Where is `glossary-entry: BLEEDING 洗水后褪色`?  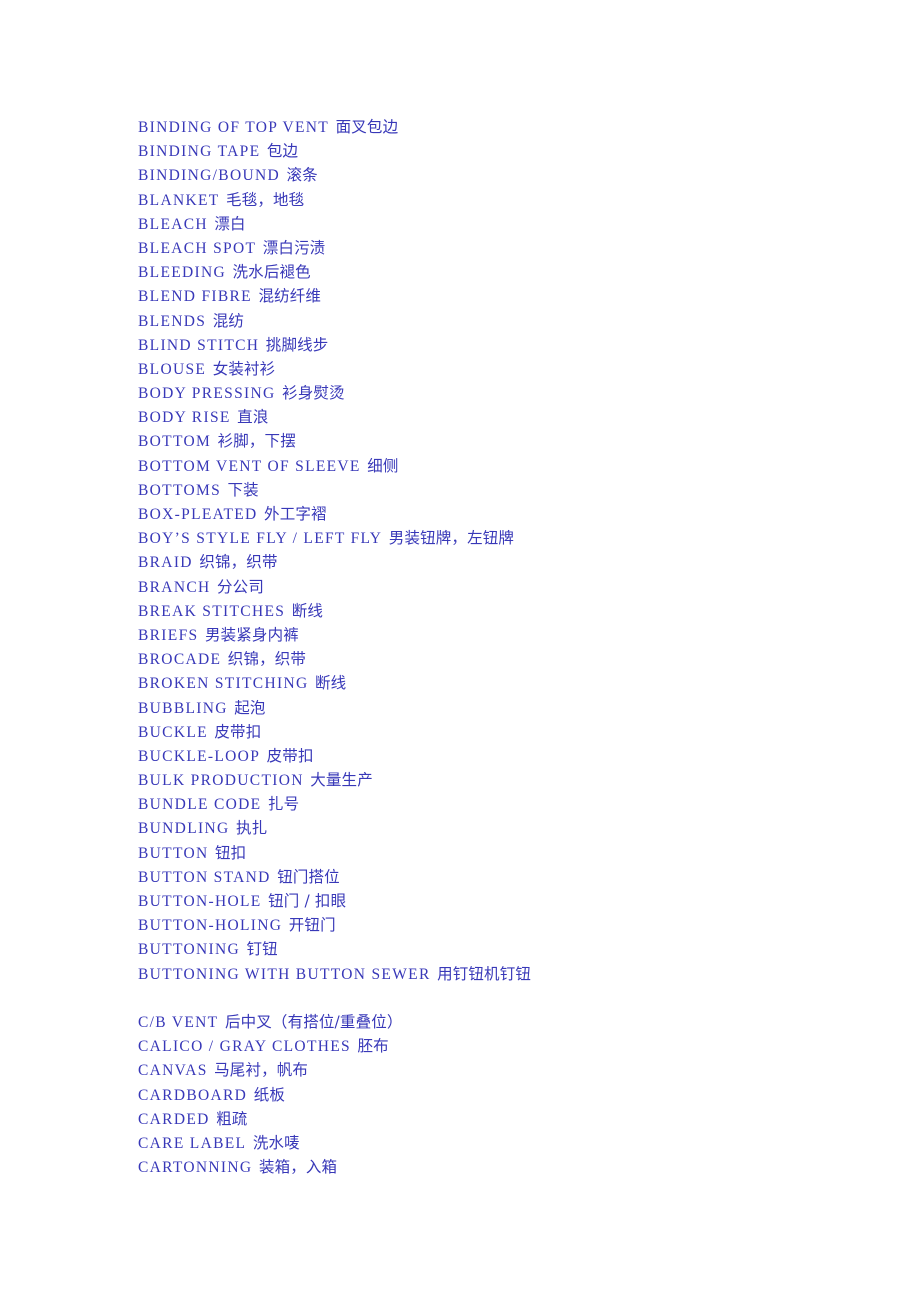
glossary-entry: BLEEDING 洗水后褪色 is located at coordinates (529, 272).